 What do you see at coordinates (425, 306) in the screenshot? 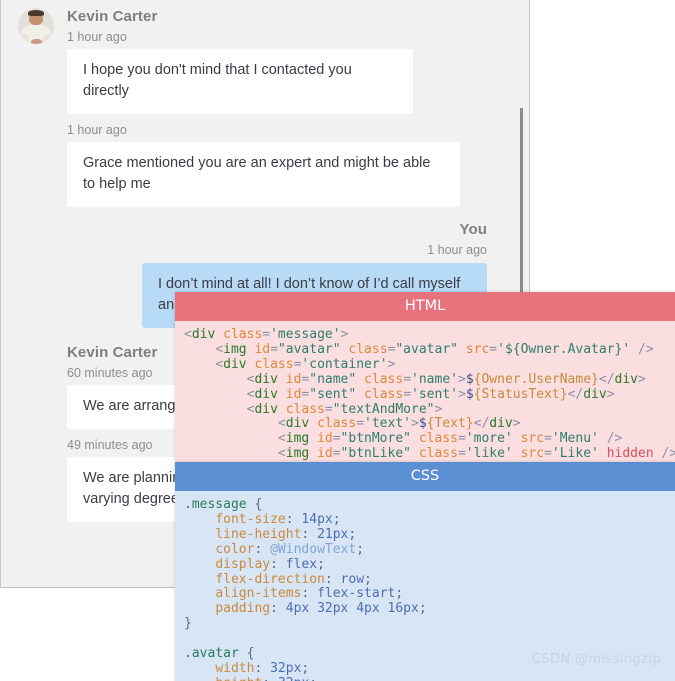
I see `html-panel-title: HTML` at bounding box center [425, 306].